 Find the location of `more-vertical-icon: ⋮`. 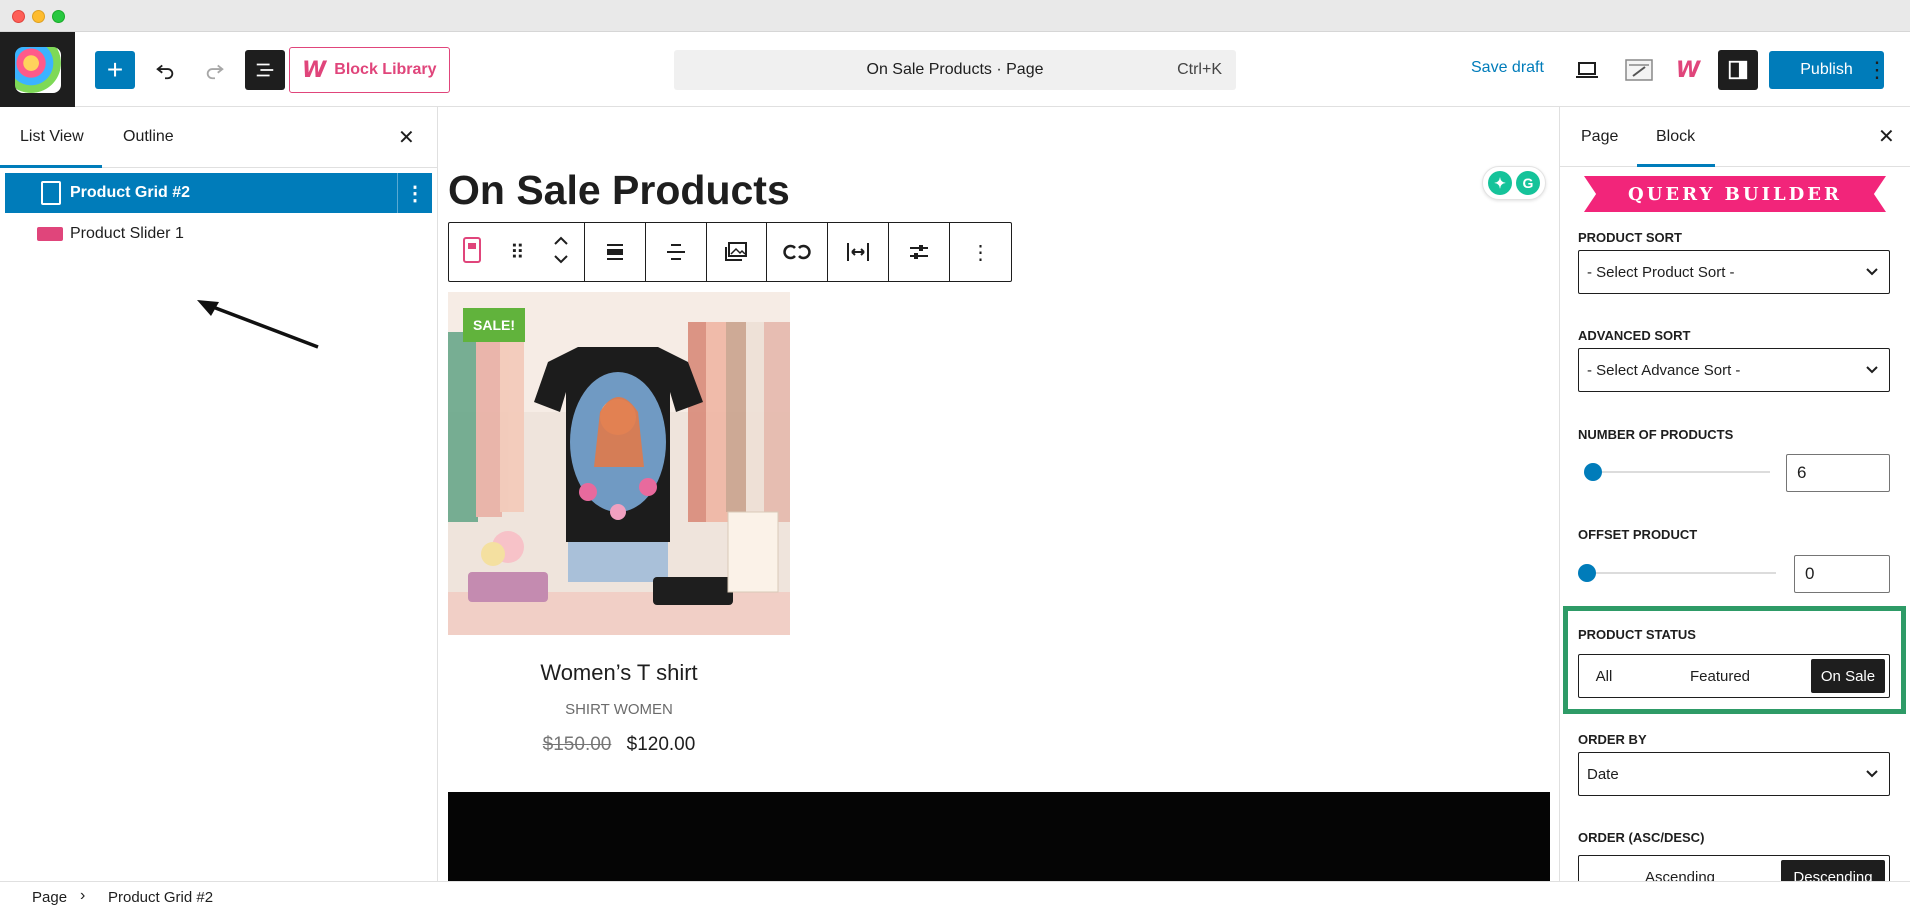

more-vertical-icon: ⋮ is located at coordinates (980, 252).